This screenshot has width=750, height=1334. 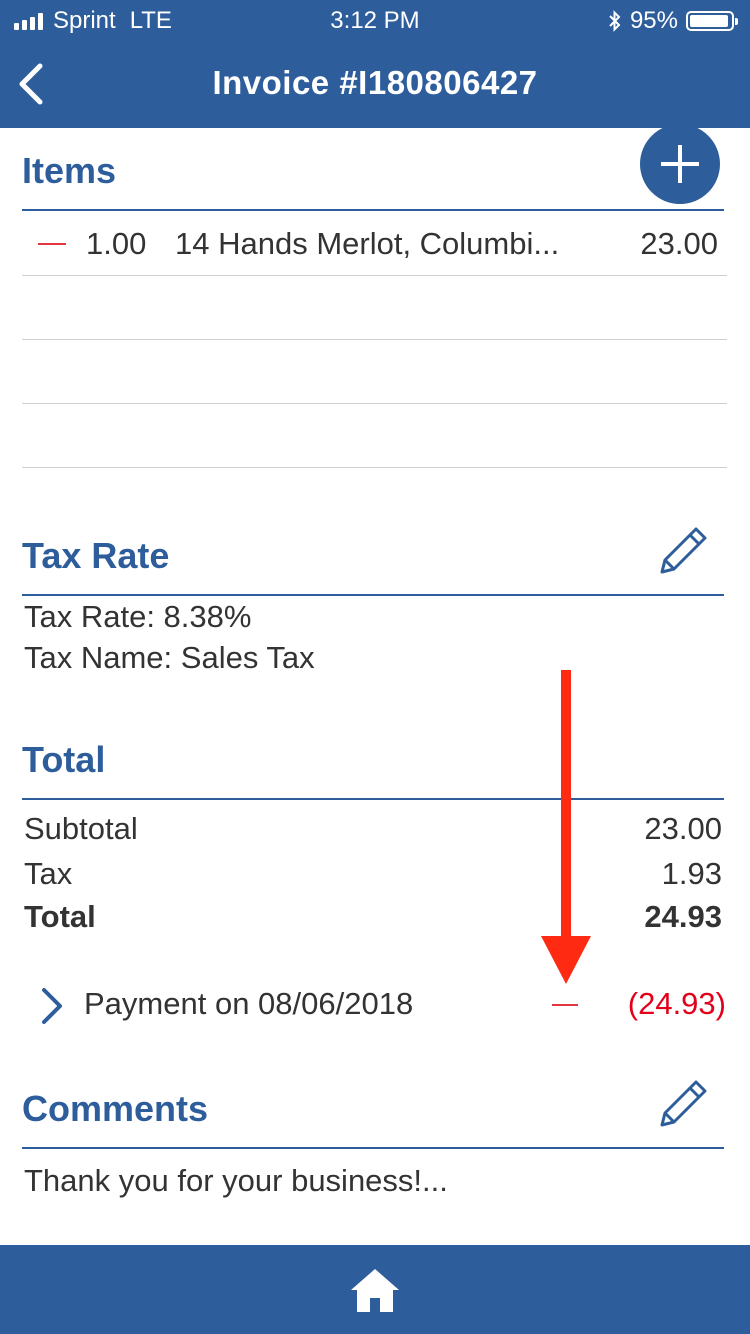 I want to click on tax-rate-line: Tax Rate: 8.38%, so click(x=138, y=616).